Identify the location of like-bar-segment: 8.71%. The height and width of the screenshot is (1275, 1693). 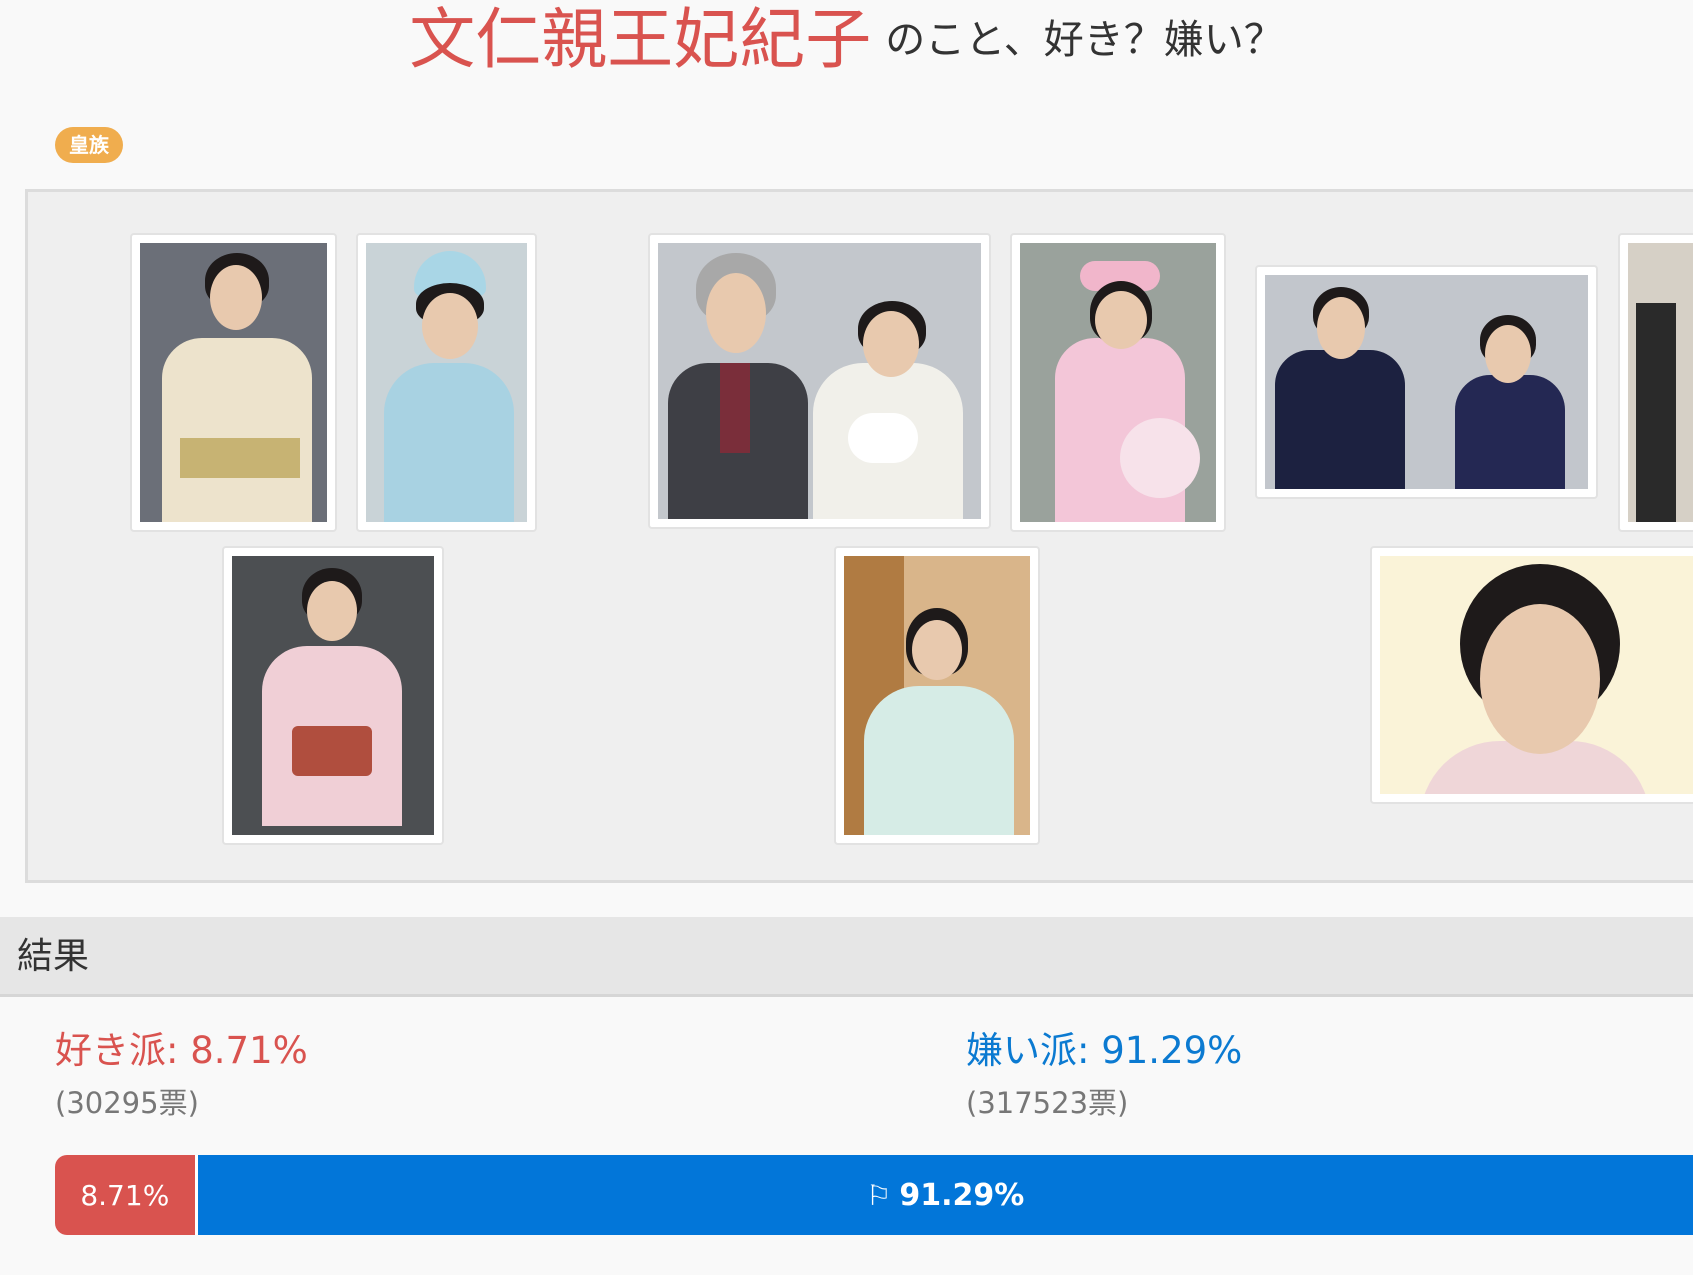
(126, 1195).